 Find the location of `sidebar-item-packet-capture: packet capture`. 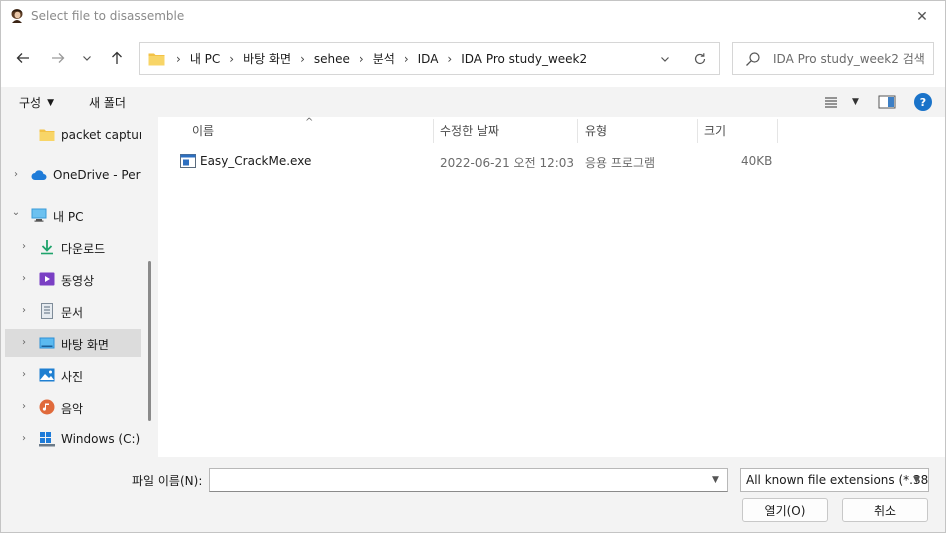

sidebar-item-packet-capture: packet capture is located at coordinates (73, 135).